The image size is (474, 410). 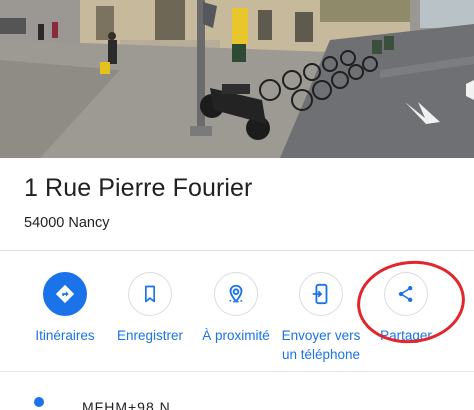 What do you see at coordinates (150, 335) in the screenshot?
I see `save-label: Enregistrer` at bounding box center [150, 335].